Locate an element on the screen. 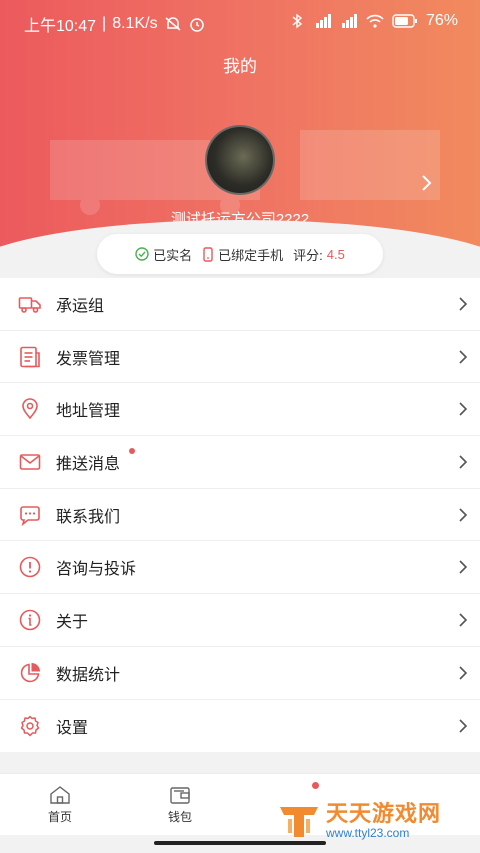 The height and width of the screenshot is (853, 480). tab-home-label: 首页 is located at coordinates (59, 817).